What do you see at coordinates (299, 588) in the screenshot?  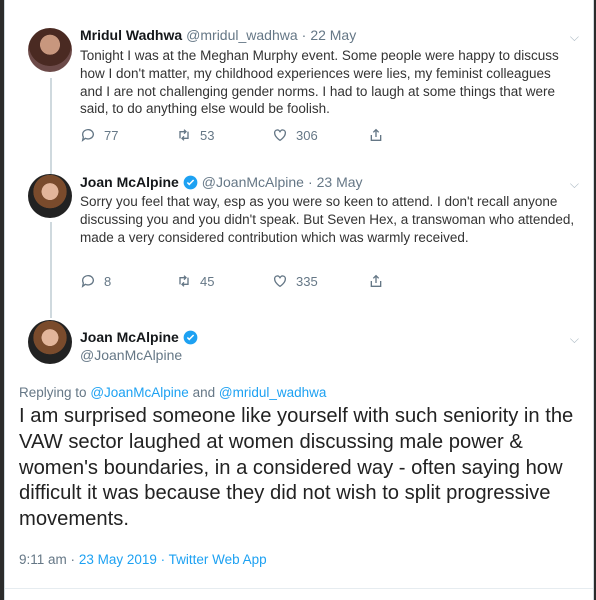 I see `divider` at bounding box center [299, 588].